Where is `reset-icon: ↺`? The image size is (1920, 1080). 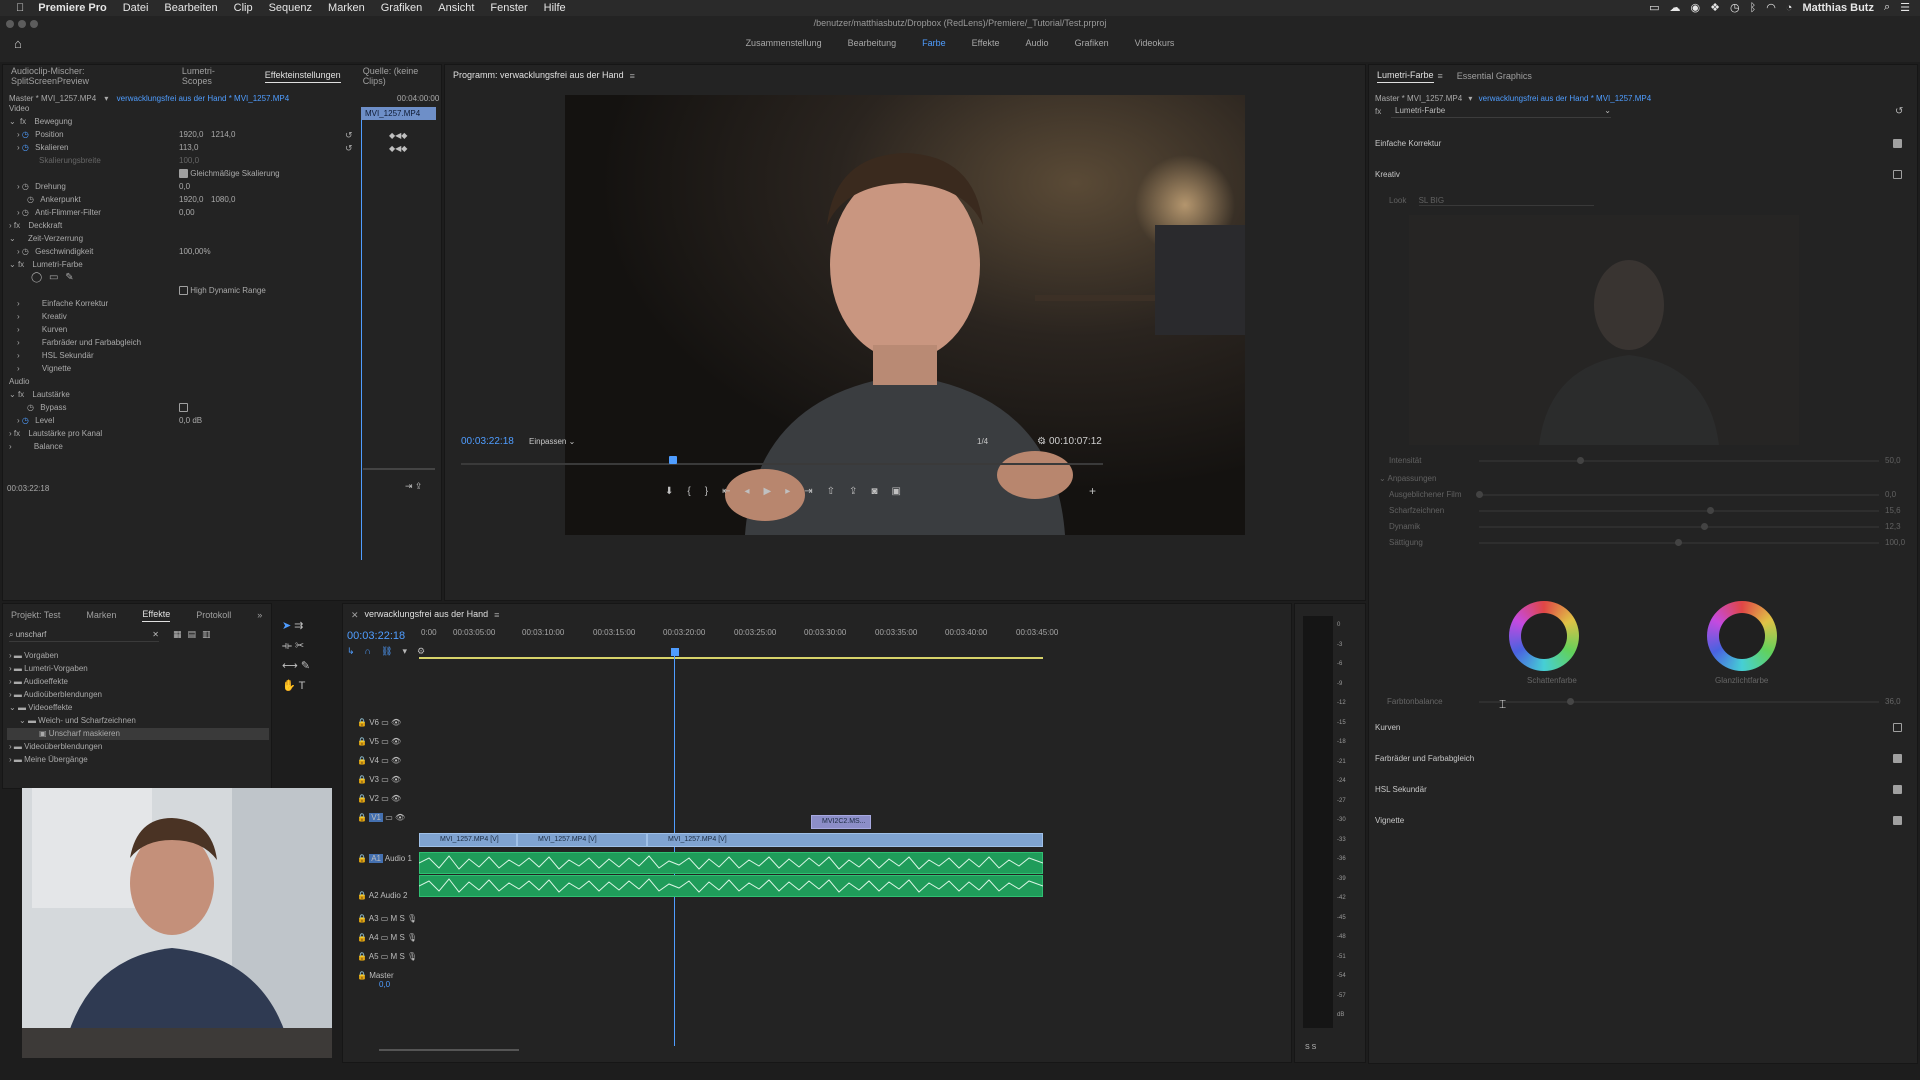
reset-icon: ↺ is located at coordinates (349, 135).